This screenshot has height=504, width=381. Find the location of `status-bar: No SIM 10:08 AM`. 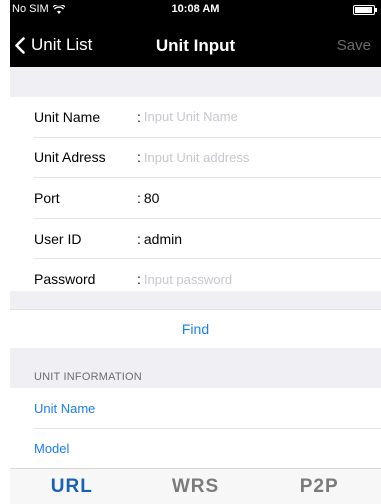

status-bar: No SIM 10:08 AM is located at coordinates (195, 10).